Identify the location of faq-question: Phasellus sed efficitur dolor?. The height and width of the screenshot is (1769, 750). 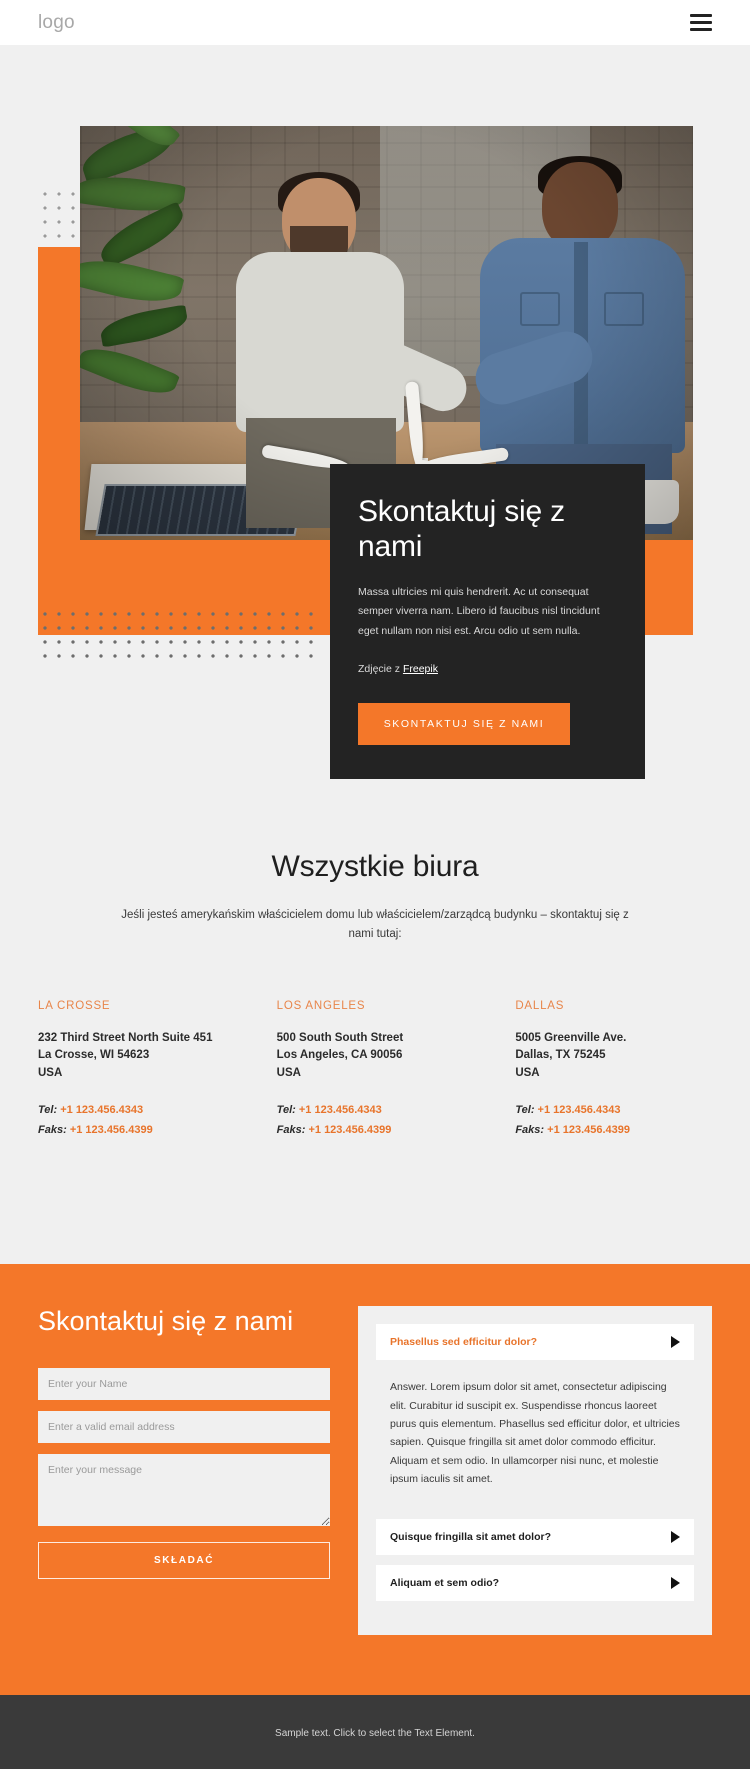
(464, 1342).